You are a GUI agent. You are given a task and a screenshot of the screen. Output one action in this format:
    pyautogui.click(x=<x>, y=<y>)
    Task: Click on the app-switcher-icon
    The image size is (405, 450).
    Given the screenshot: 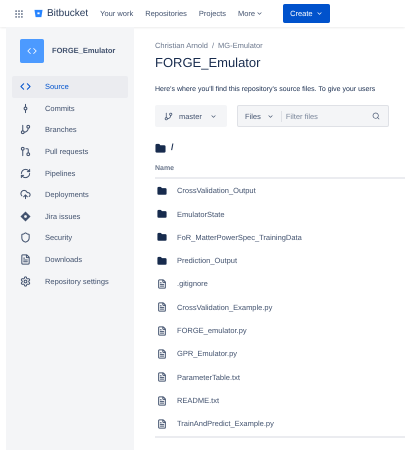 What is the action you would take?
    pyautogui.click(x=19, y=13)
    